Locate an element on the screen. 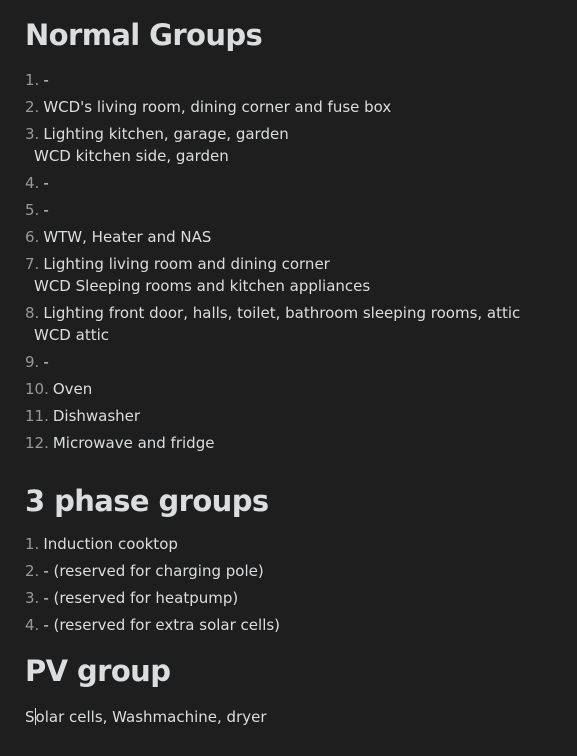  list-item: 9. - is located at coordinates (295, 362).